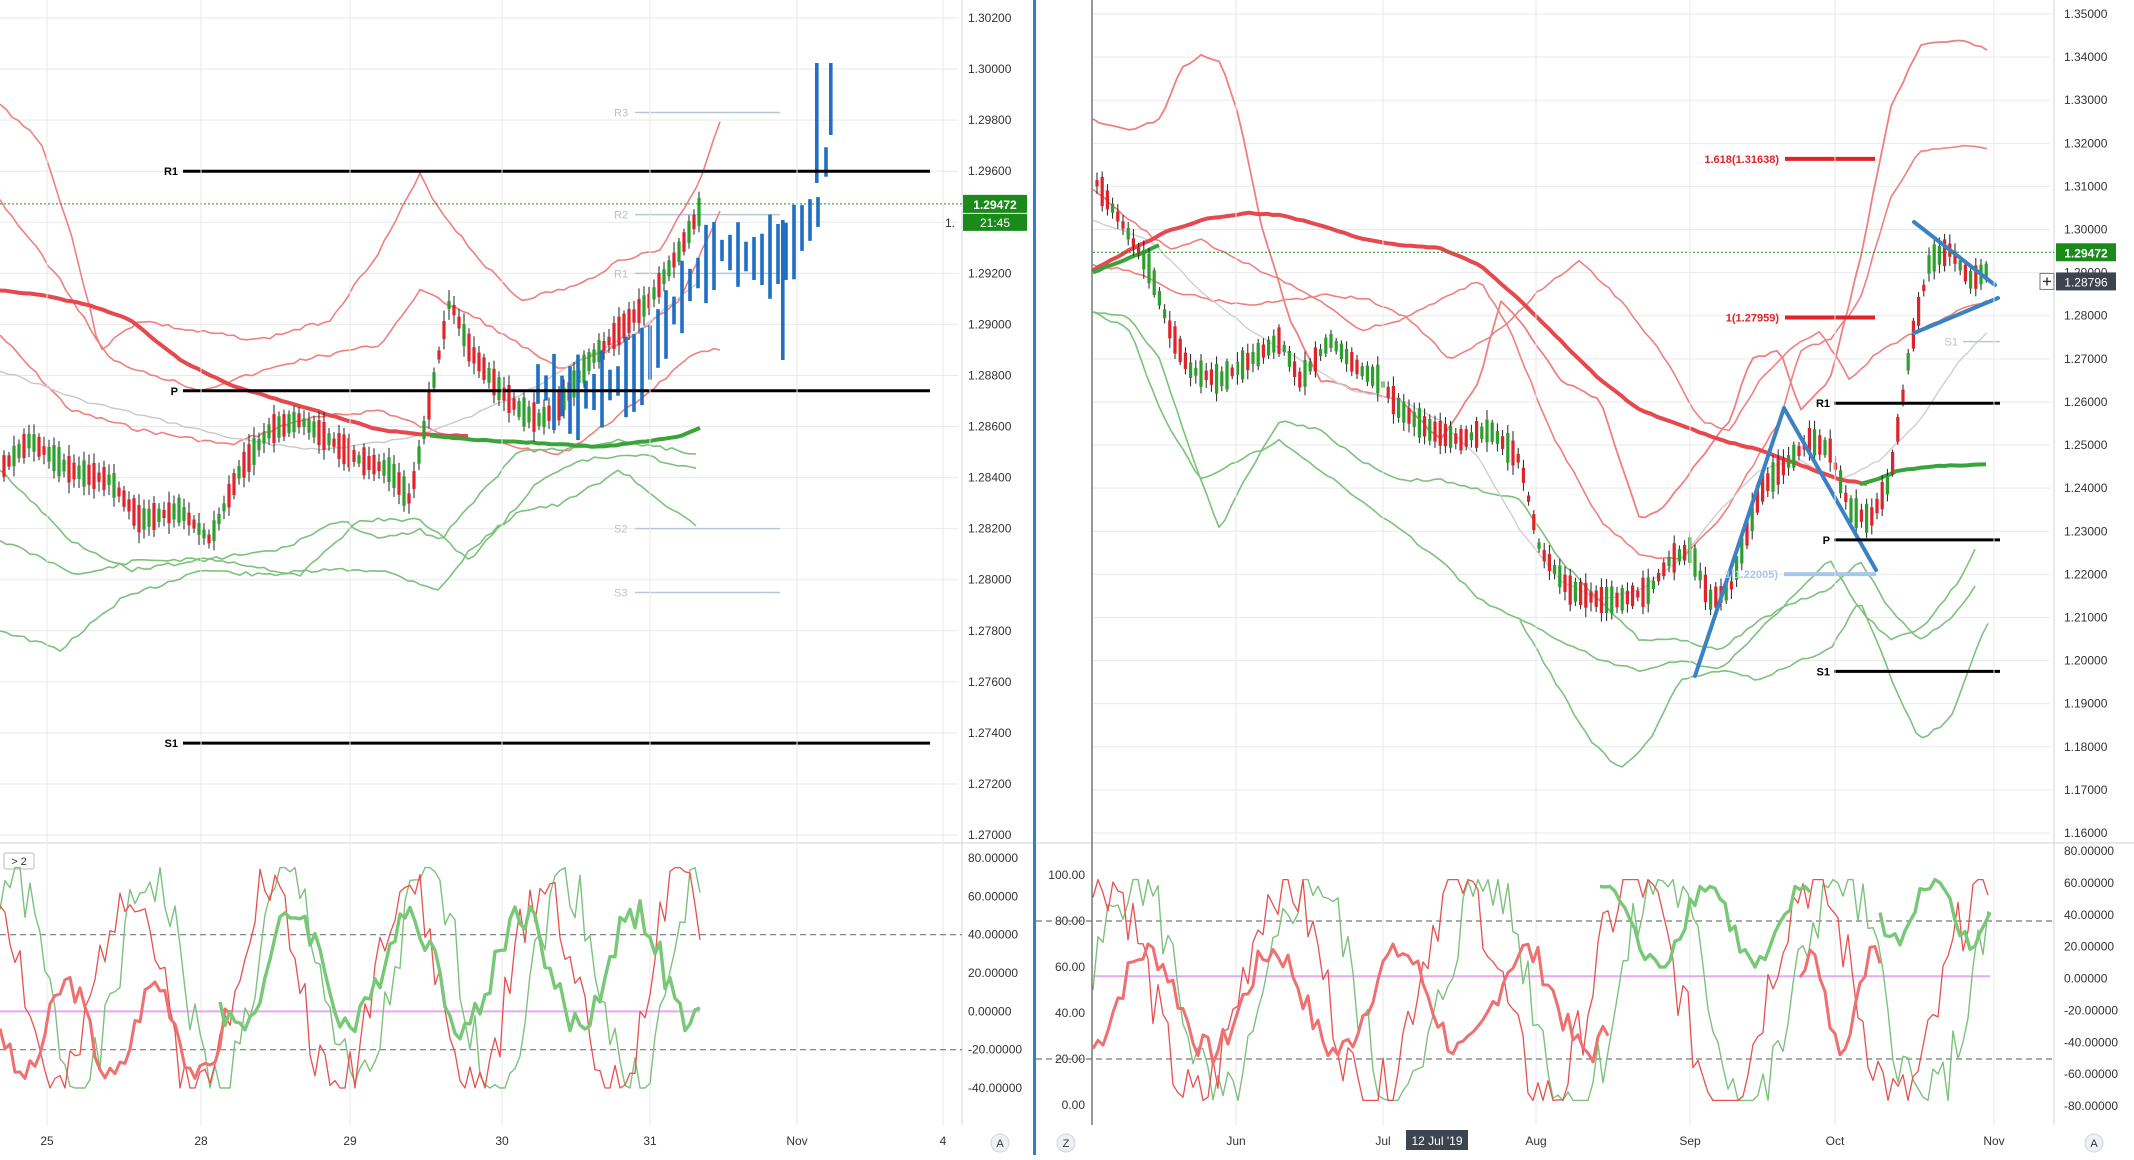 The width and height of the screenshot is (2134, 1160). I want to click on left-y-tick: 1.29200, so click(990, 273).